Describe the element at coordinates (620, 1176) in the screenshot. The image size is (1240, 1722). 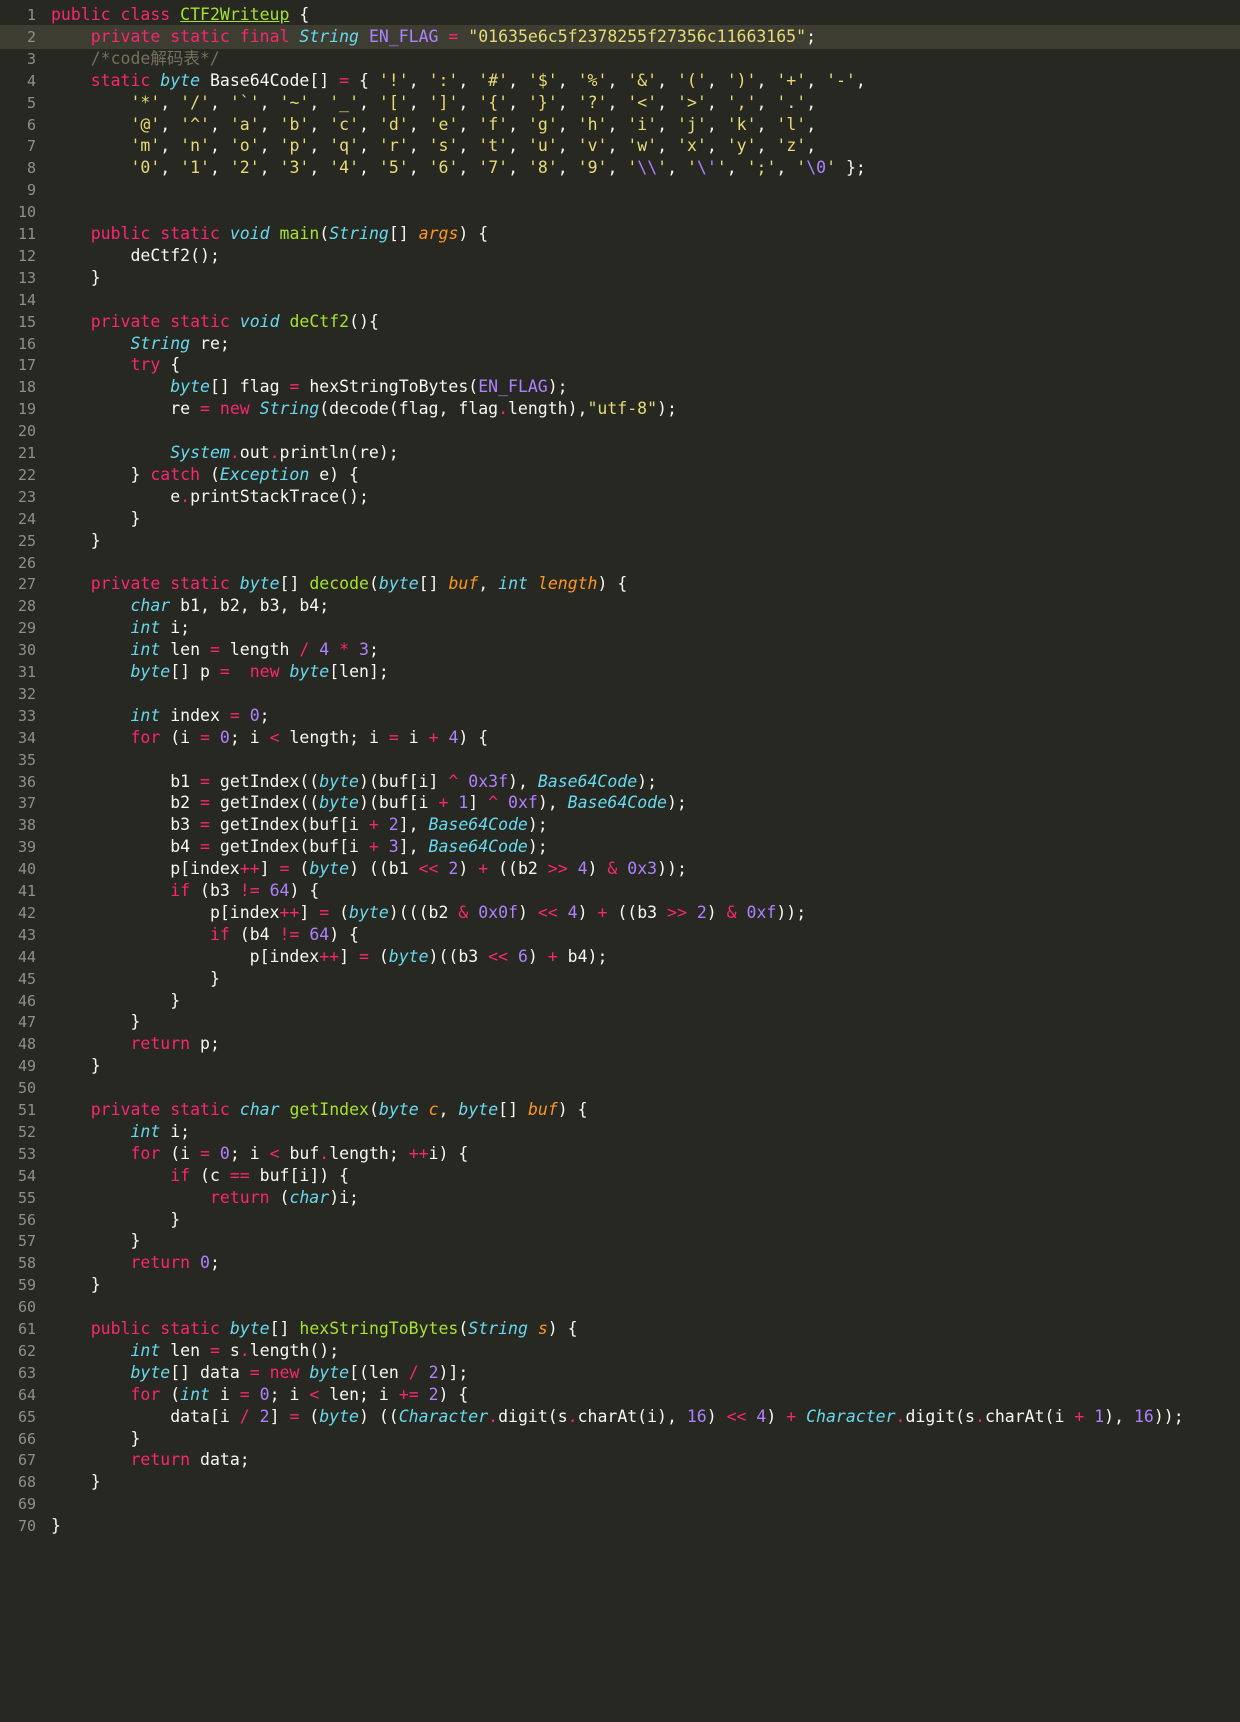
I see `code-line: 54 if (c == buf[i]) {` at that location.